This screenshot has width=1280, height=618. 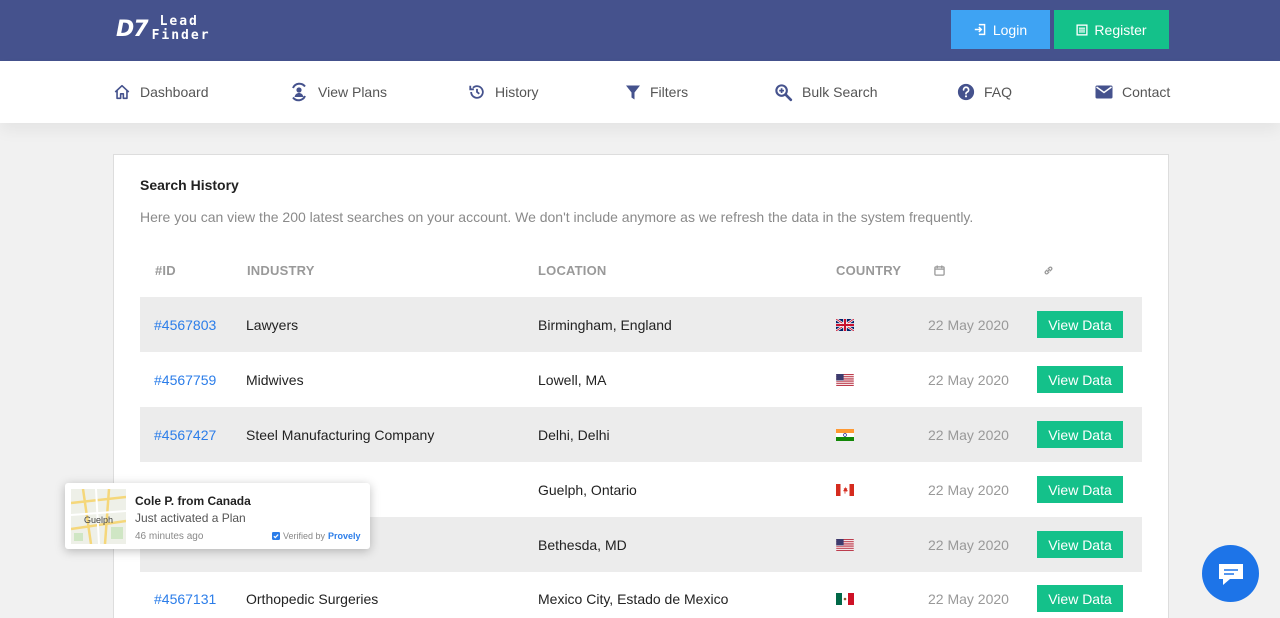 I want to click on home-icon, so click(x=122, y=92).